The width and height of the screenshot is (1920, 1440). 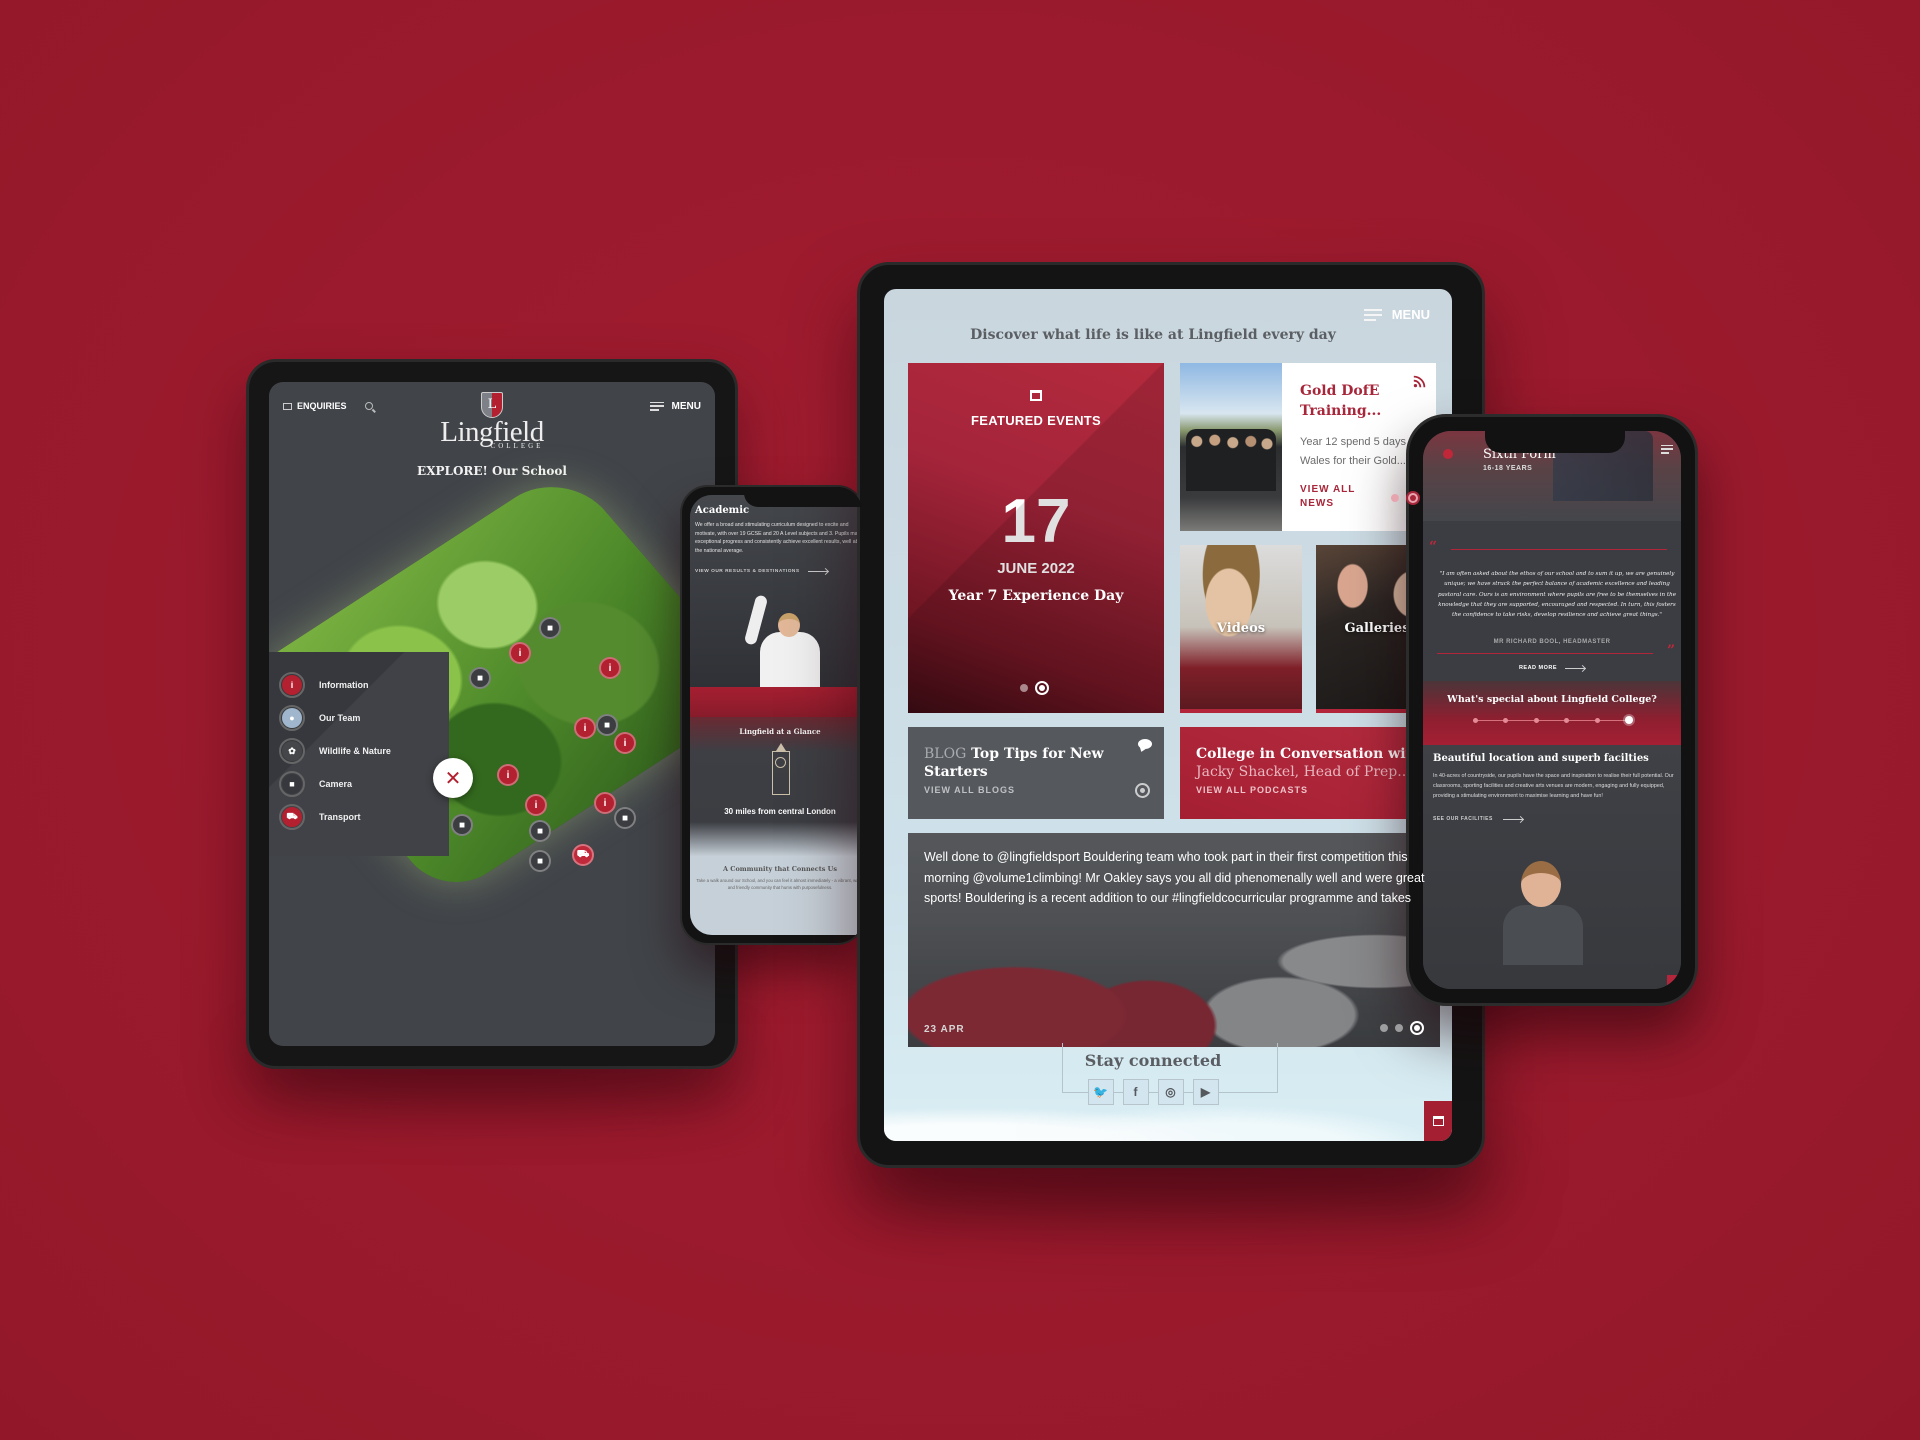 What do you see at coordinates (1168, 1111) in the screenshot?
I see `clouds-decoration` at bounding box center [1168, 1111].